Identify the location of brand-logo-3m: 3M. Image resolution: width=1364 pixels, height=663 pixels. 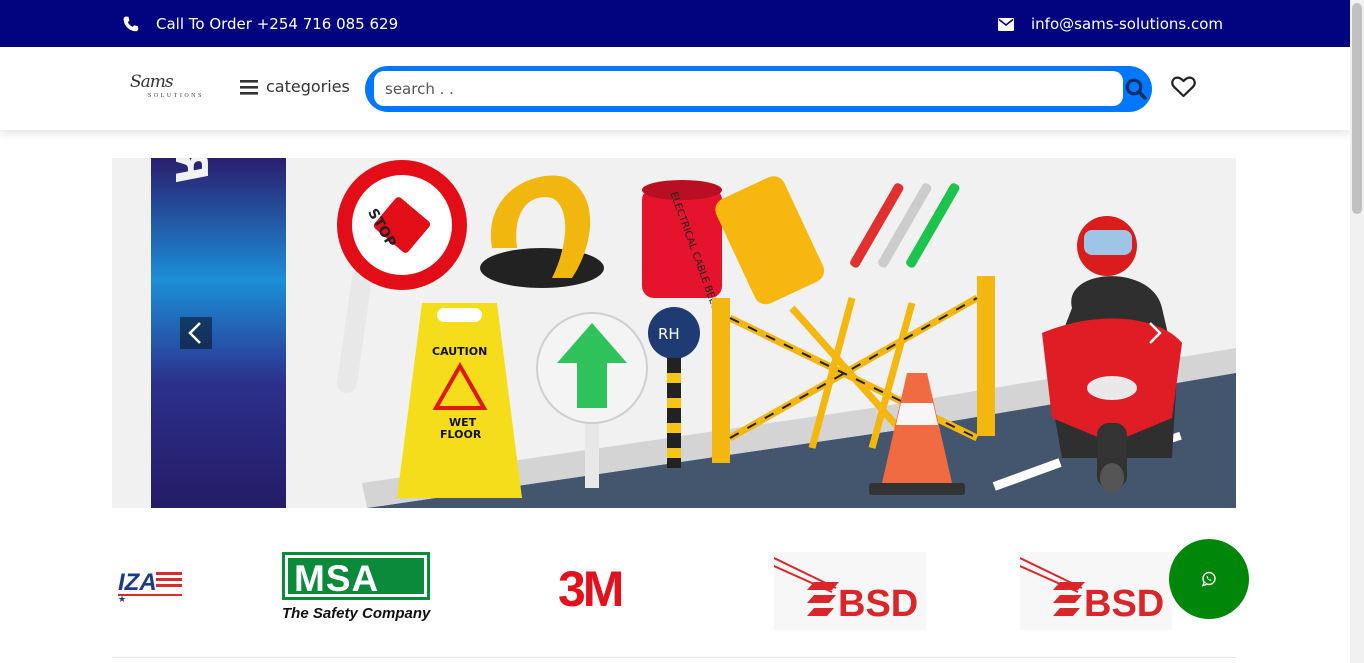
(603, 589).